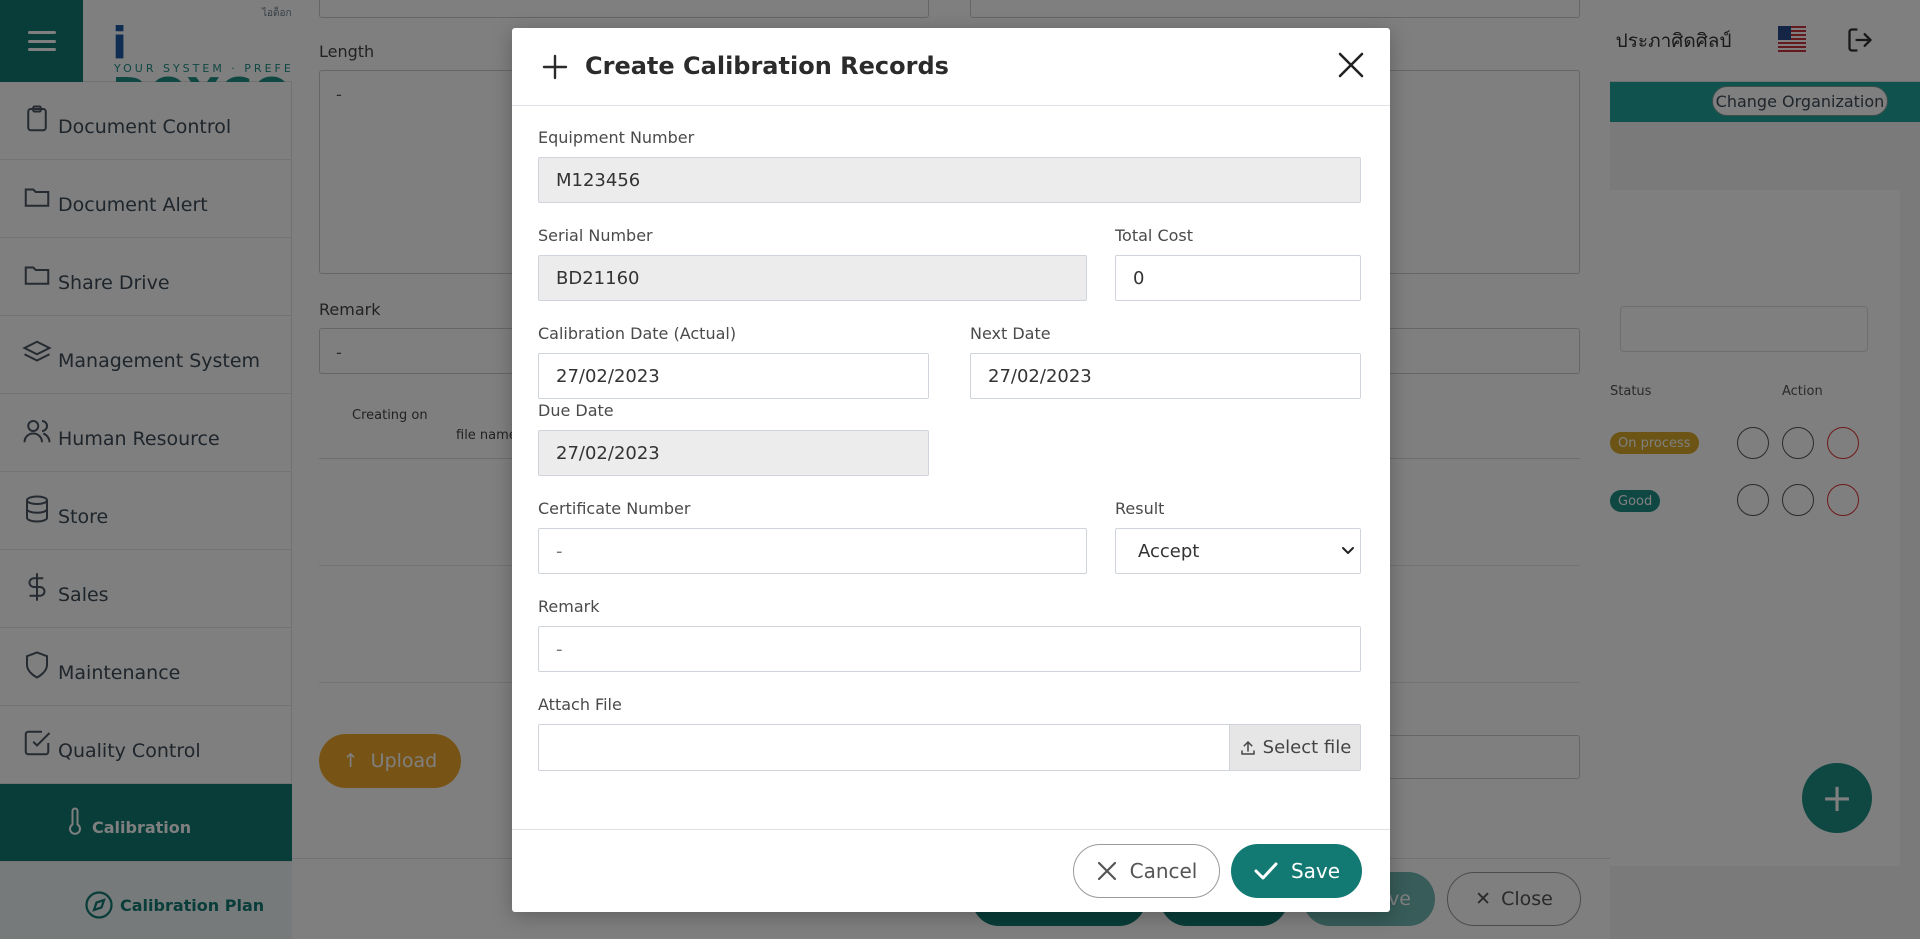 The image size is (1920, 939). Describe the element at coordinates (1238, 278) in the screenshot. I see `total-cost-field` at that location.